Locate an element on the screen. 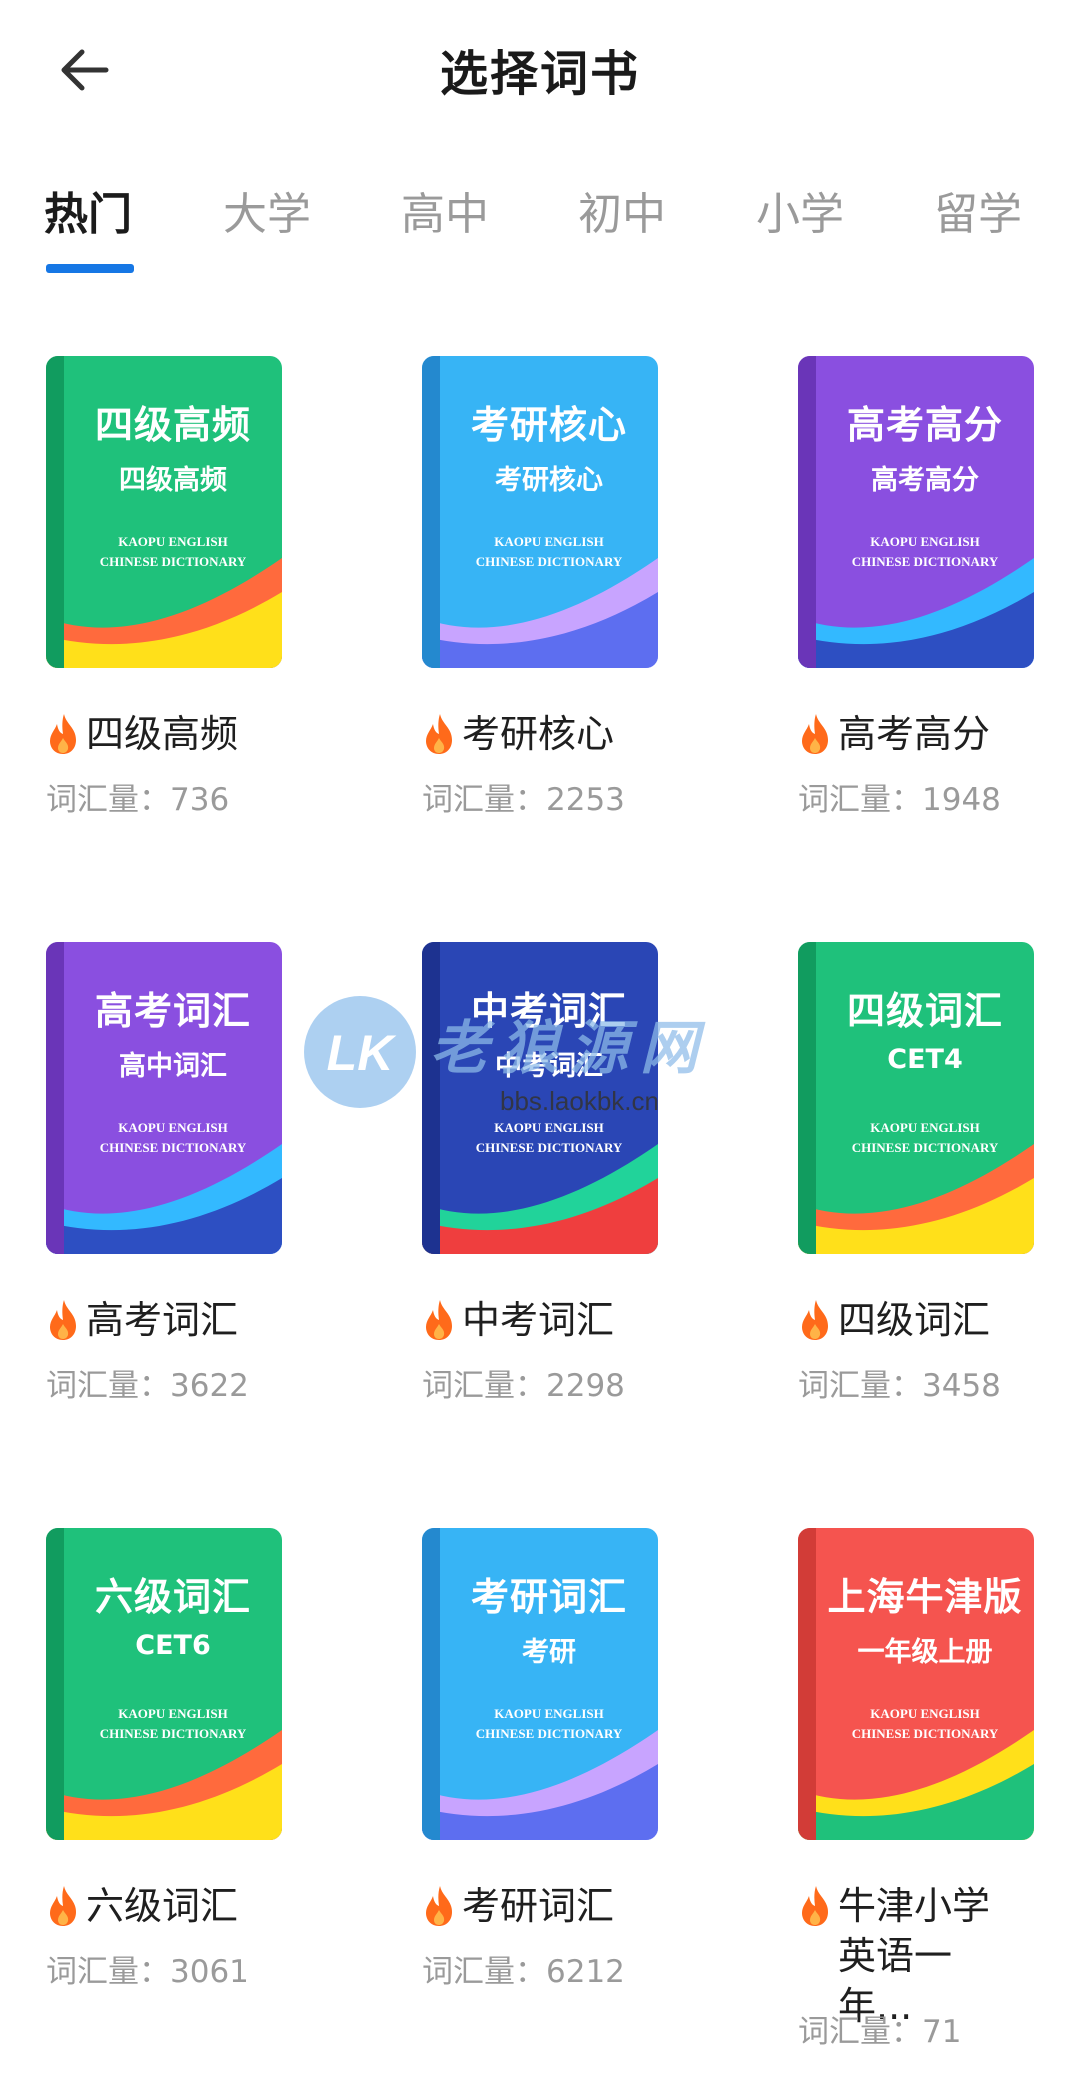  book-cover: 考研词汇 考研 KAOPU ENGLISH CHINESE DICTIONARY is located at coordinates (540, 1684).